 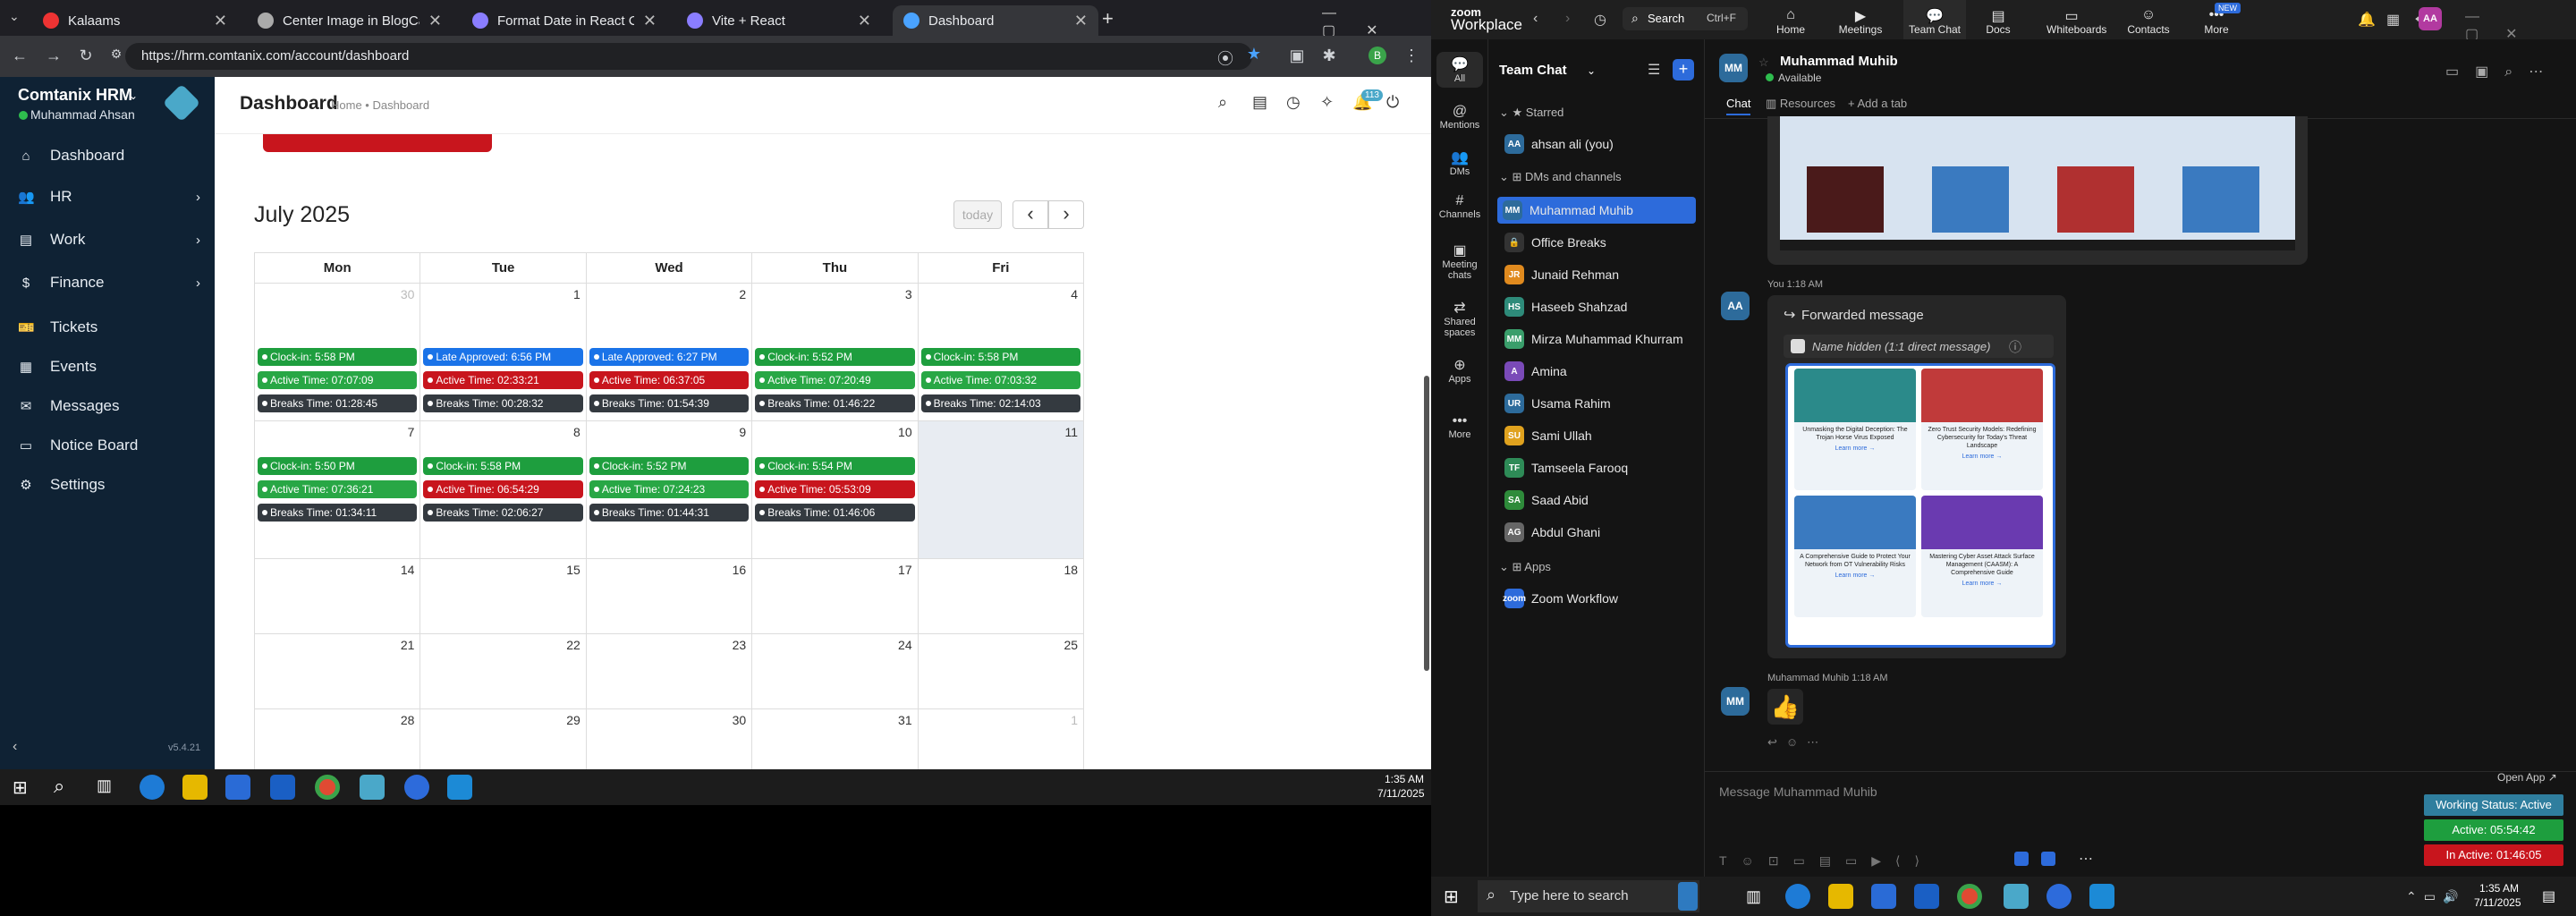 What do you see at coordinates (1533, 70) in the screenshot?
I see `panel-title: Team Chat` at bounding box center [1533, 70].